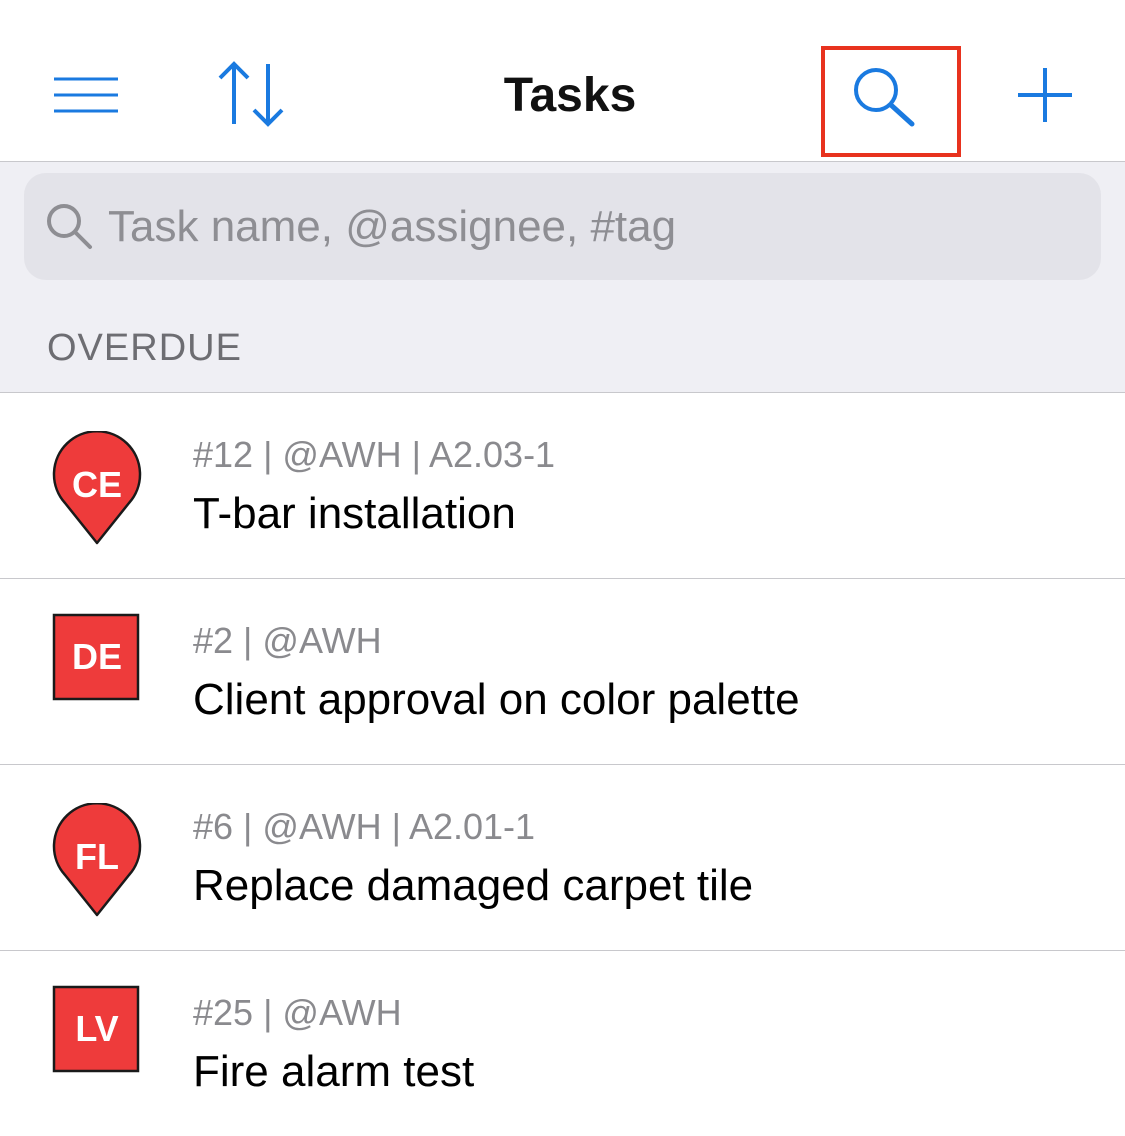  Describe the element at coordinates (364, 826) in the screenshot. I see `task-meta: #6 | @AWH | A2.01-1` at that location.